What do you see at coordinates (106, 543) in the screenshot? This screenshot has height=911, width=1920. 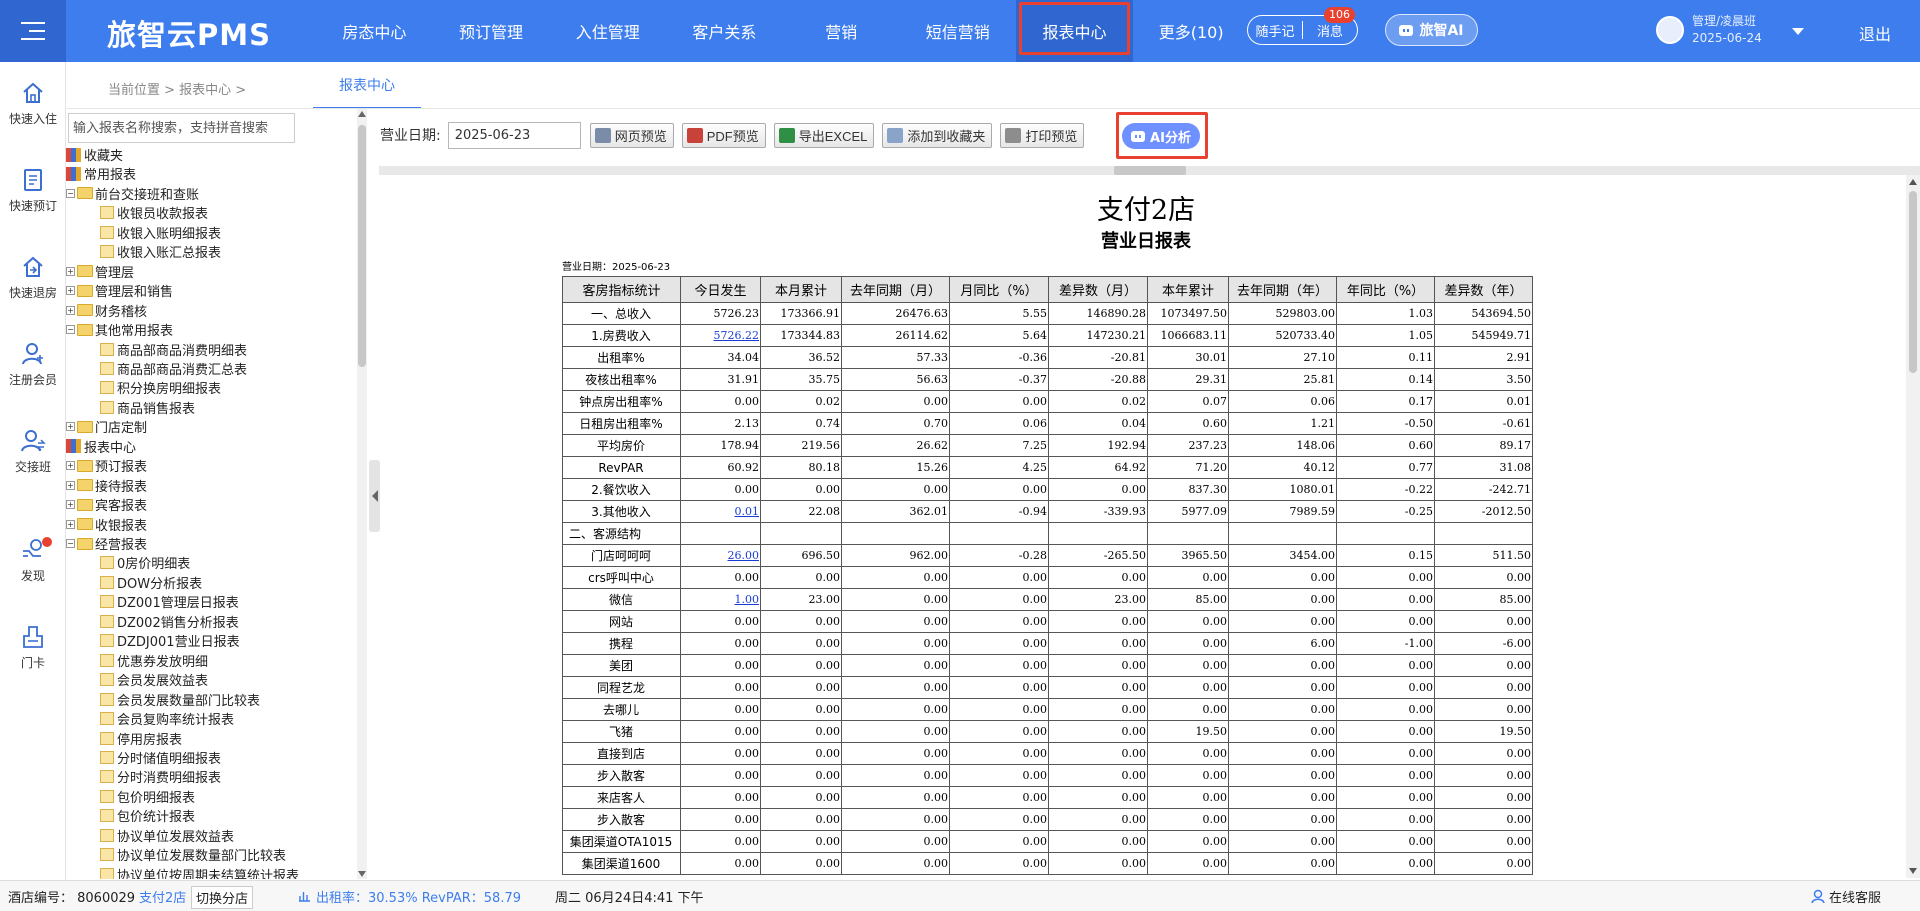 I see `tree-item: − 经营报表` at bounding box center [106, 543].